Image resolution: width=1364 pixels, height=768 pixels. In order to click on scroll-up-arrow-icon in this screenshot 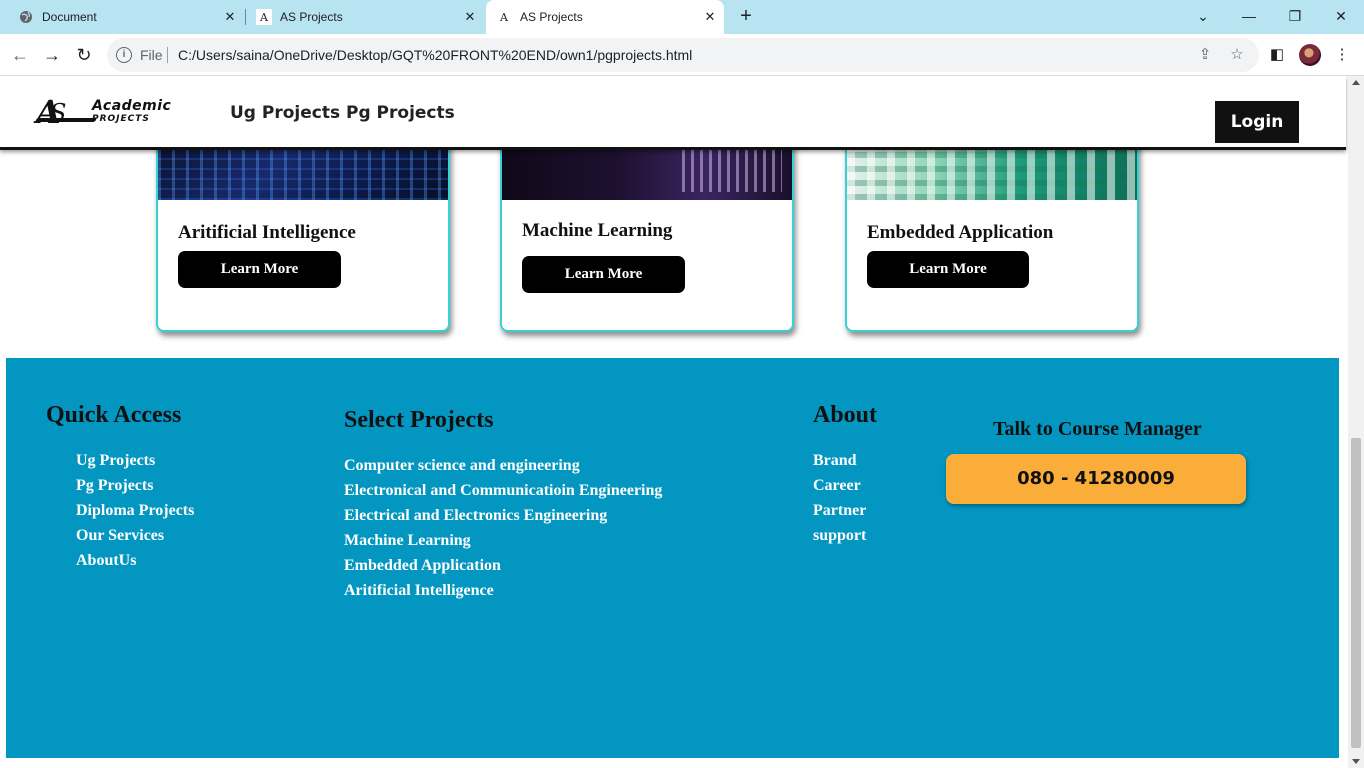, I will do `click(1356, 82)`.